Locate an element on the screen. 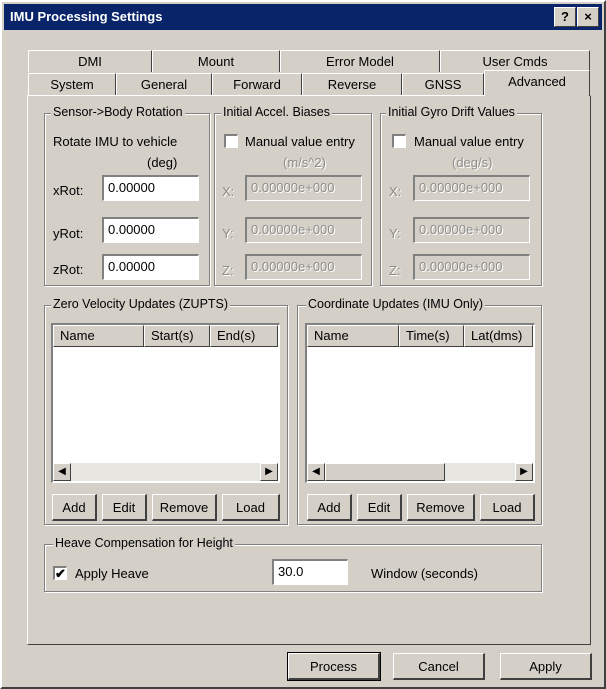 This screenshot has width=606, height=689. xrot-label: xRot: is located at coordinates (68, 190).